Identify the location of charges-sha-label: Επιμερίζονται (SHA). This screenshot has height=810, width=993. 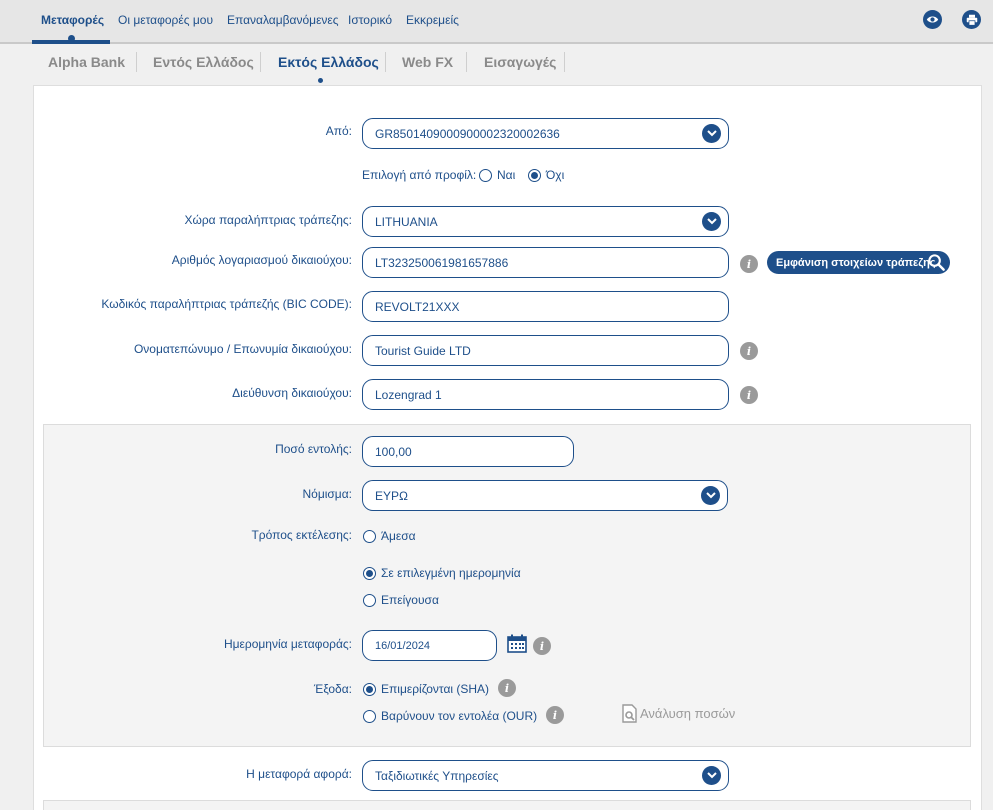
(435, 689).